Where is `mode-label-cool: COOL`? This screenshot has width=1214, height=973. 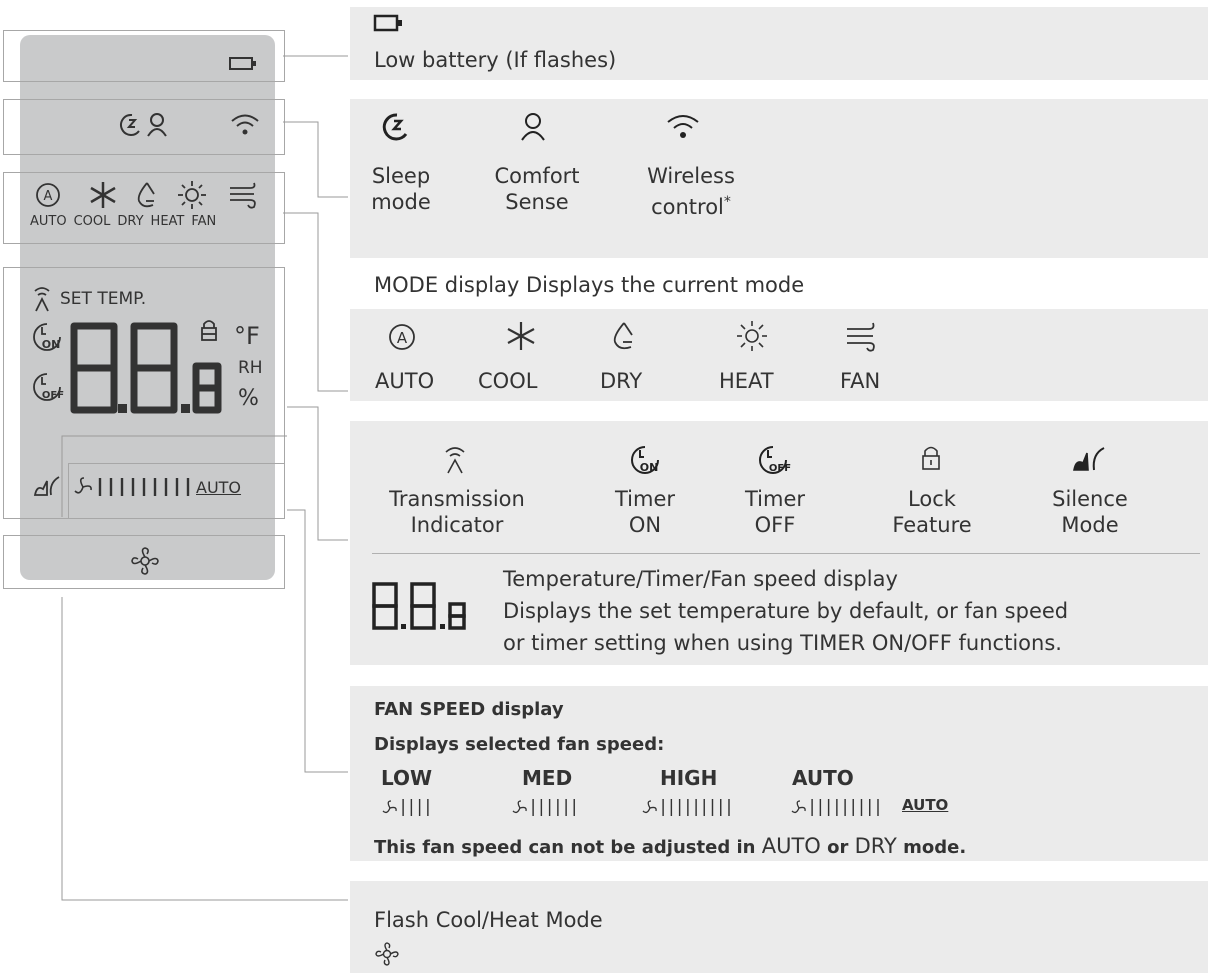 mode-label-cool: COOL is located at coordinates (508, 381).